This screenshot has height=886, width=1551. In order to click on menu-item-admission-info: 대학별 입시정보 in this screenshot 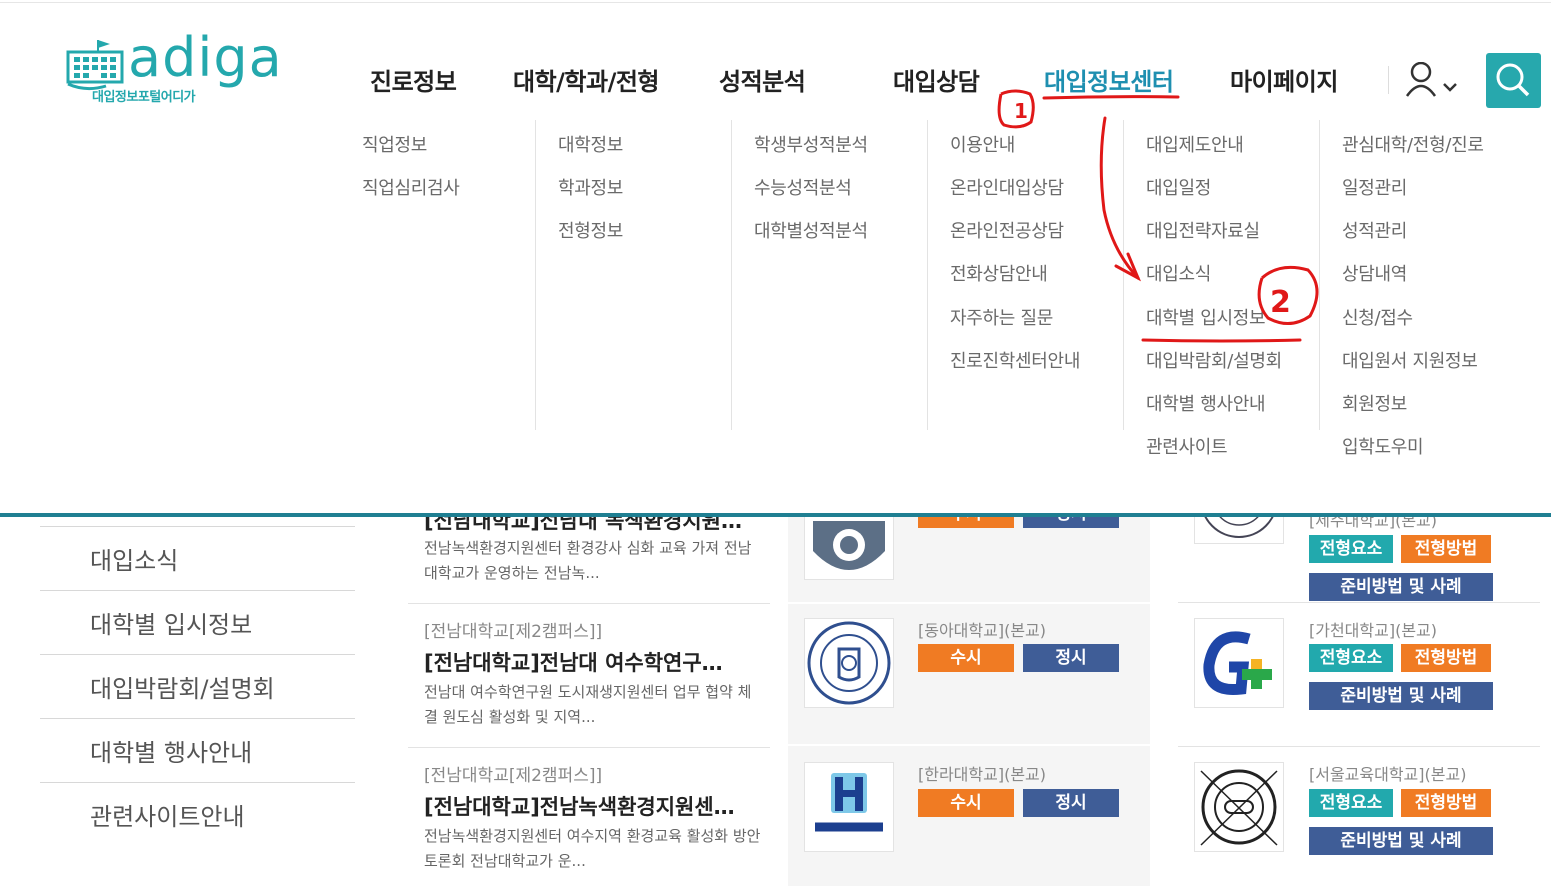, I will do `click(1206, 317)`.